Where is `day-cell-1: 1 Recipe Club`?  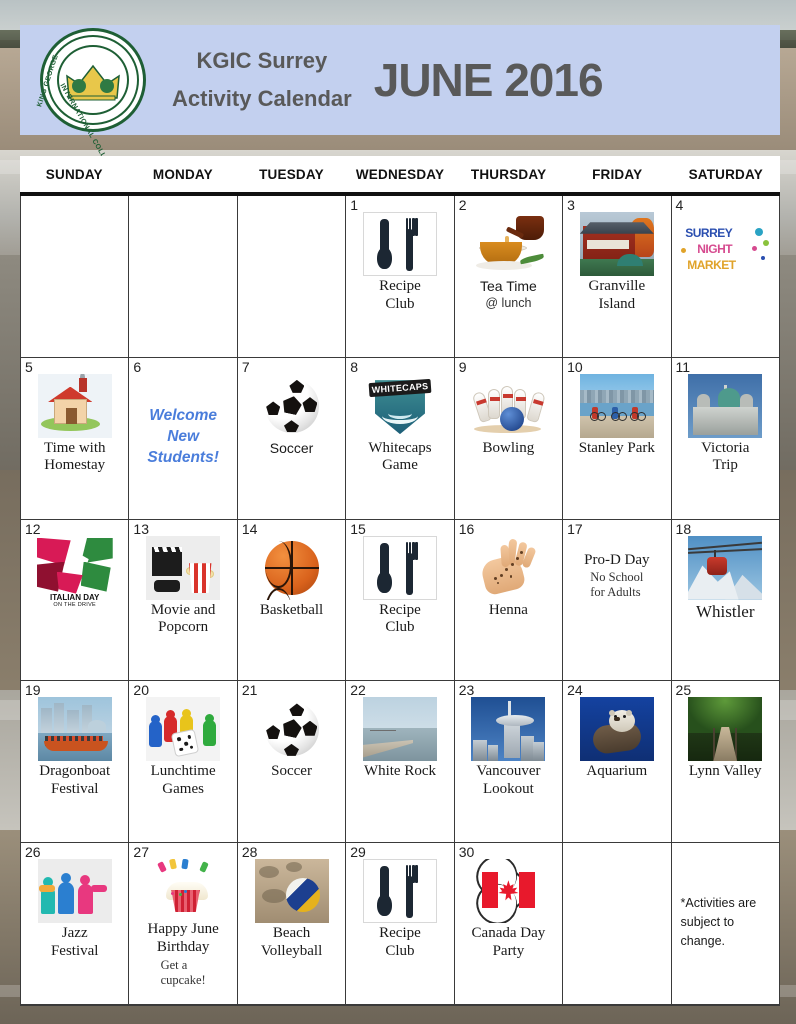 day-cell-1: 1 Recipe Club is located at coordinates (400, 276).